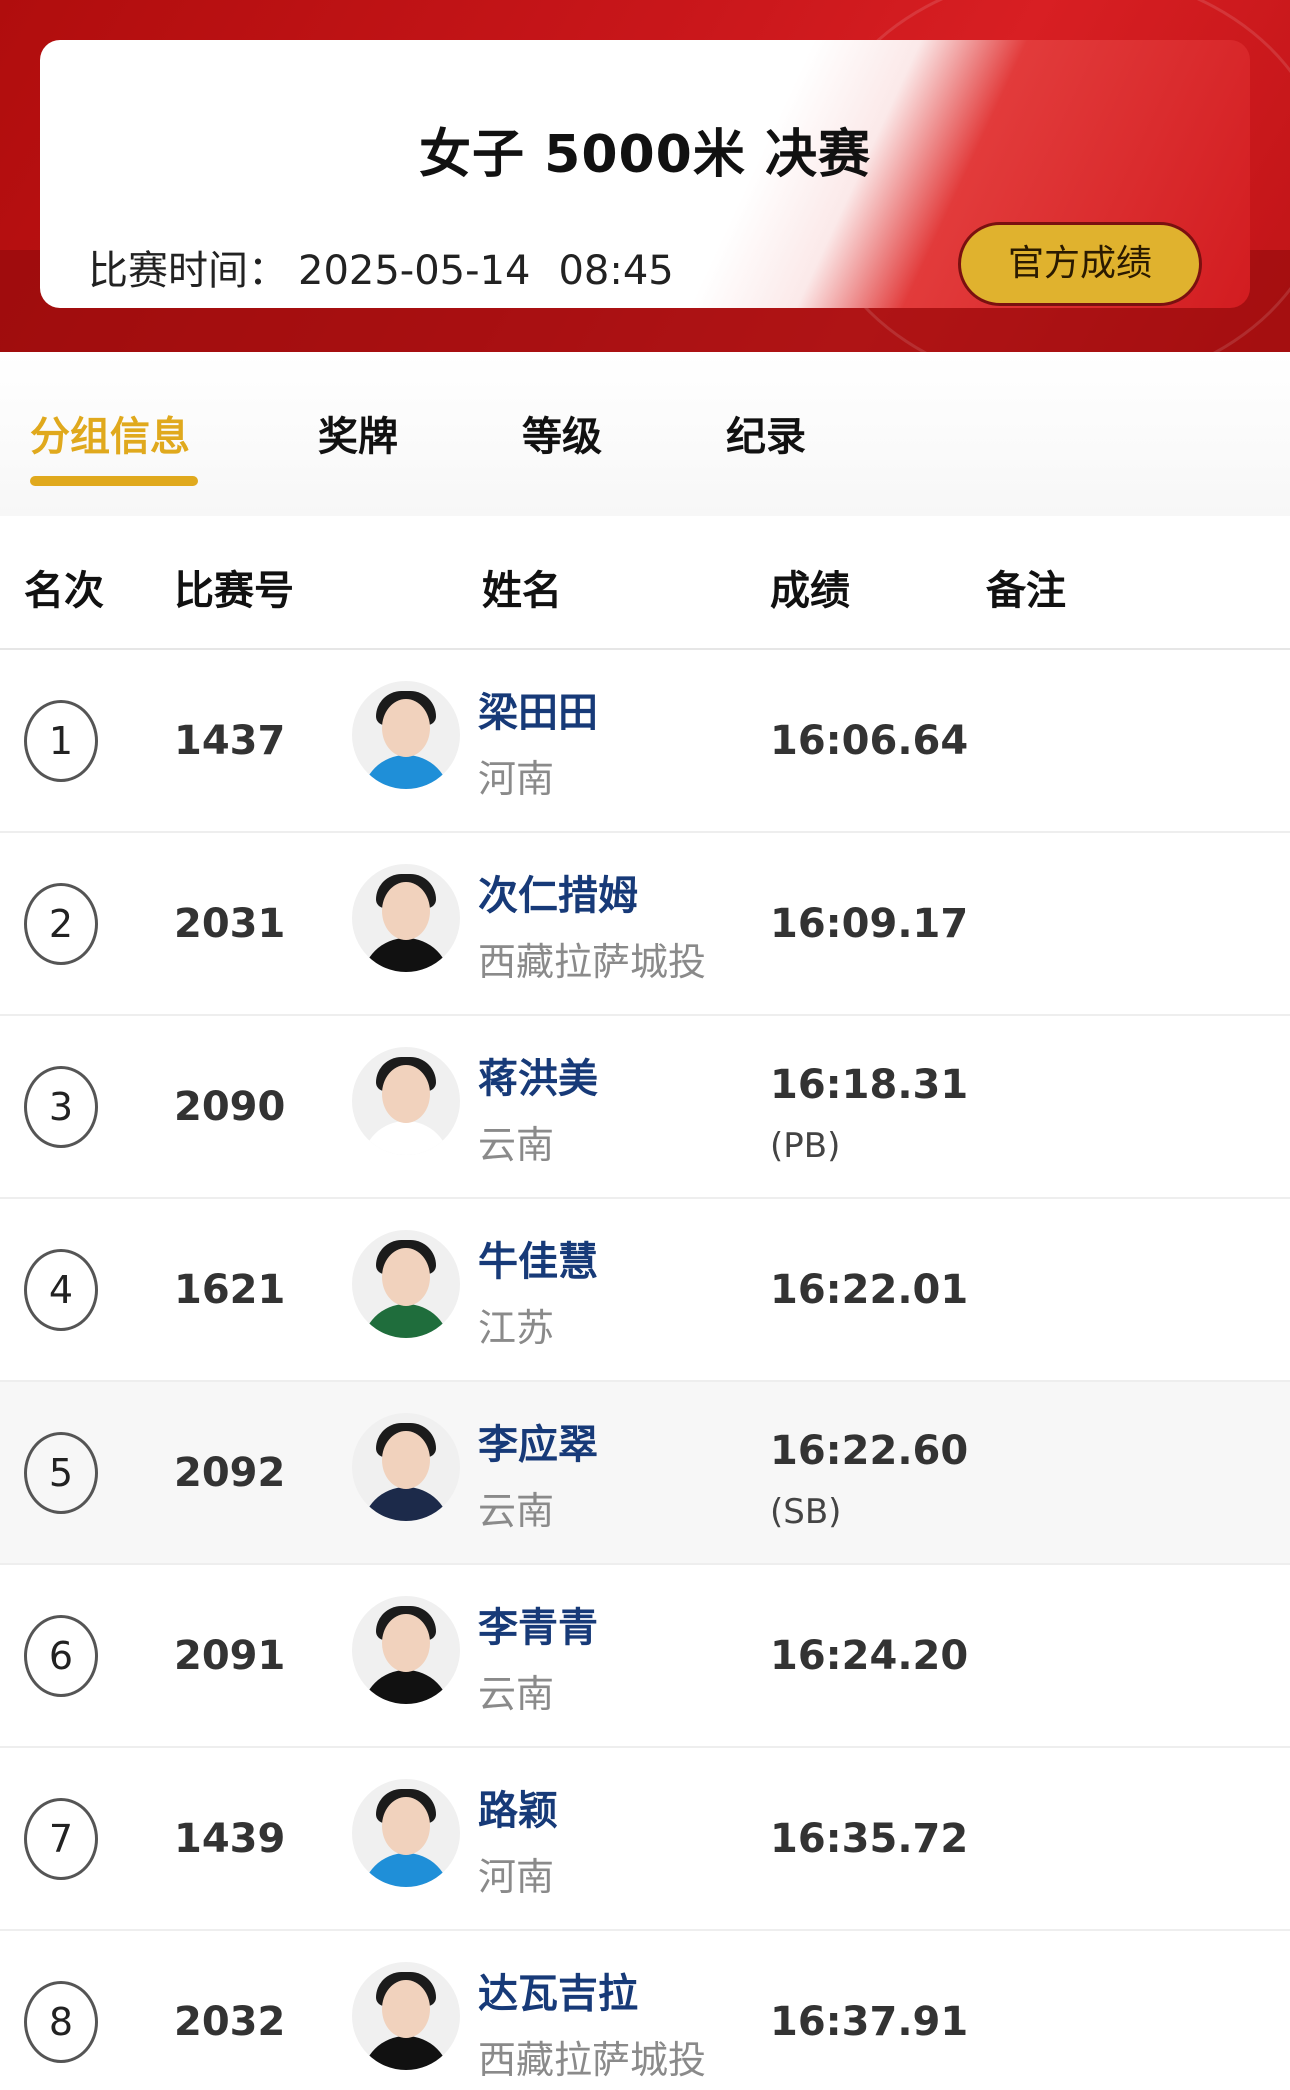 This screenshot has height=2090, width=1290. I want to click on column-result: 成绩, so click(810, 591).